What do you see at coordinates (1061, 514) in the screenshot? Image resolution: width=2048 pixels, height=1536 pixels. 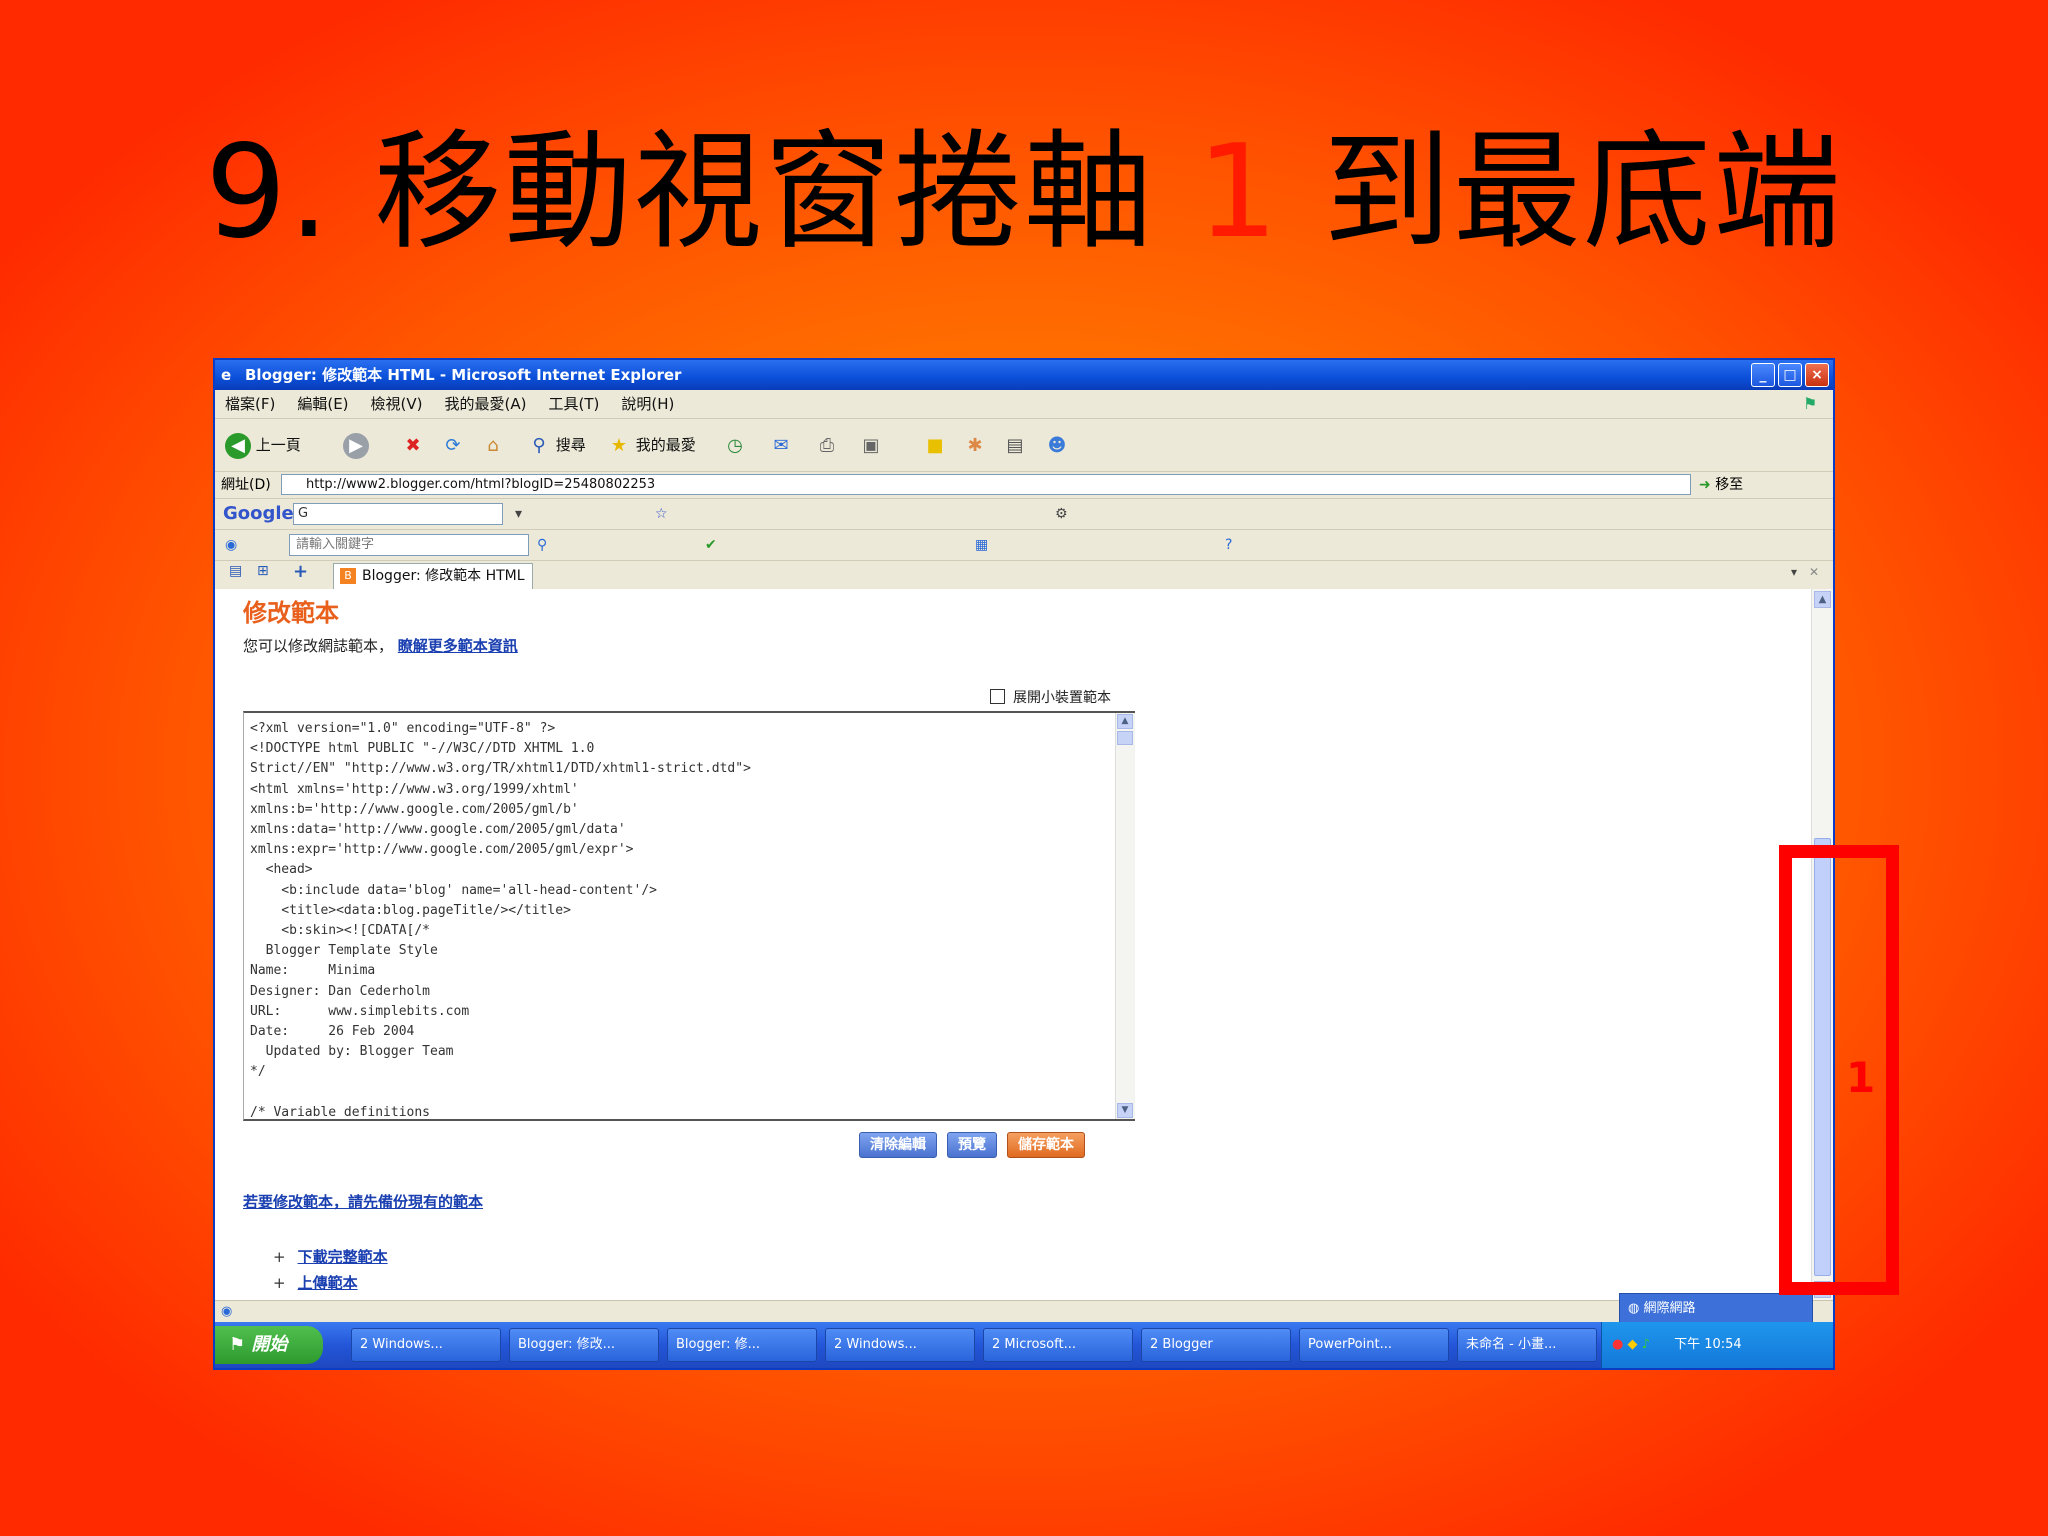 I see `google-options-icon: ⚙` at bounding box center [1061, 514].